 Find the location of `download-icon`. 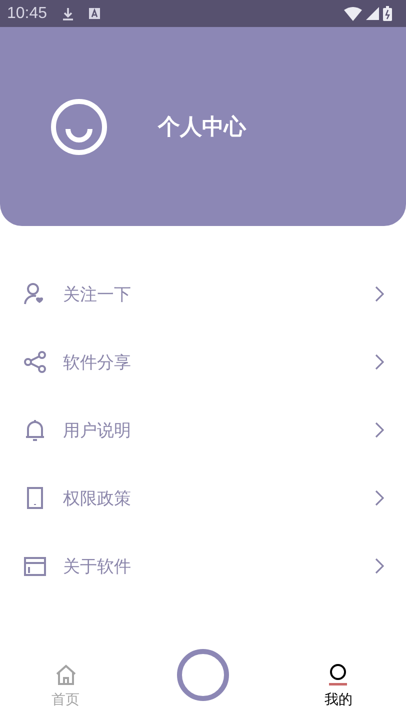

download-icon is located at coordinates (68, 13).